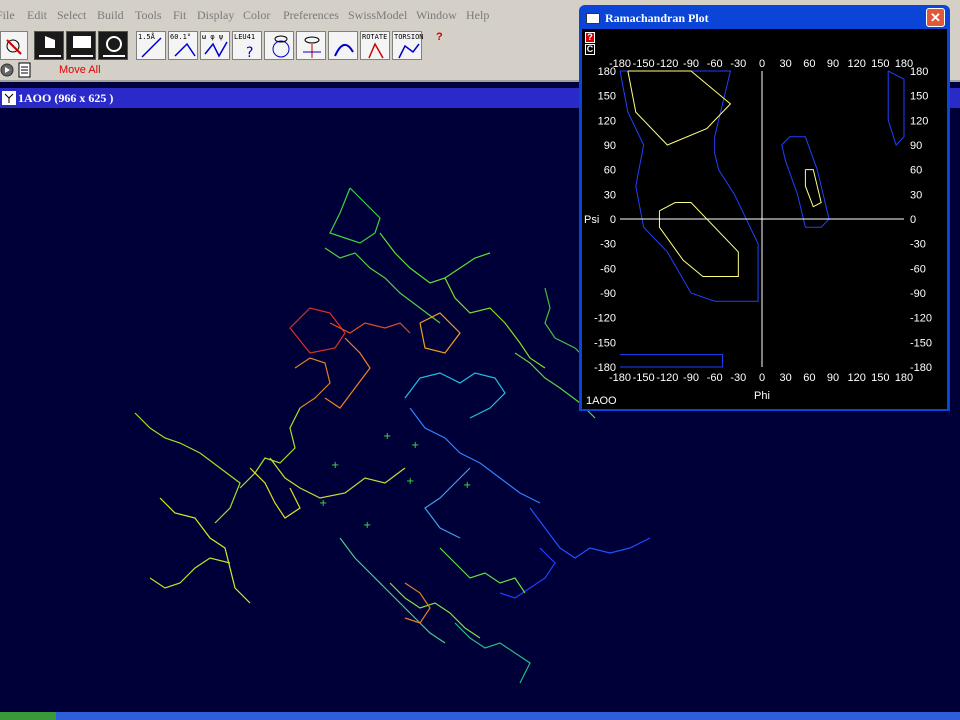 This screenshot has width=960, height=720. Describe the element at coordinates (919, 97) in the screenshot. I see `y-tick-label-right: 150` at that location.